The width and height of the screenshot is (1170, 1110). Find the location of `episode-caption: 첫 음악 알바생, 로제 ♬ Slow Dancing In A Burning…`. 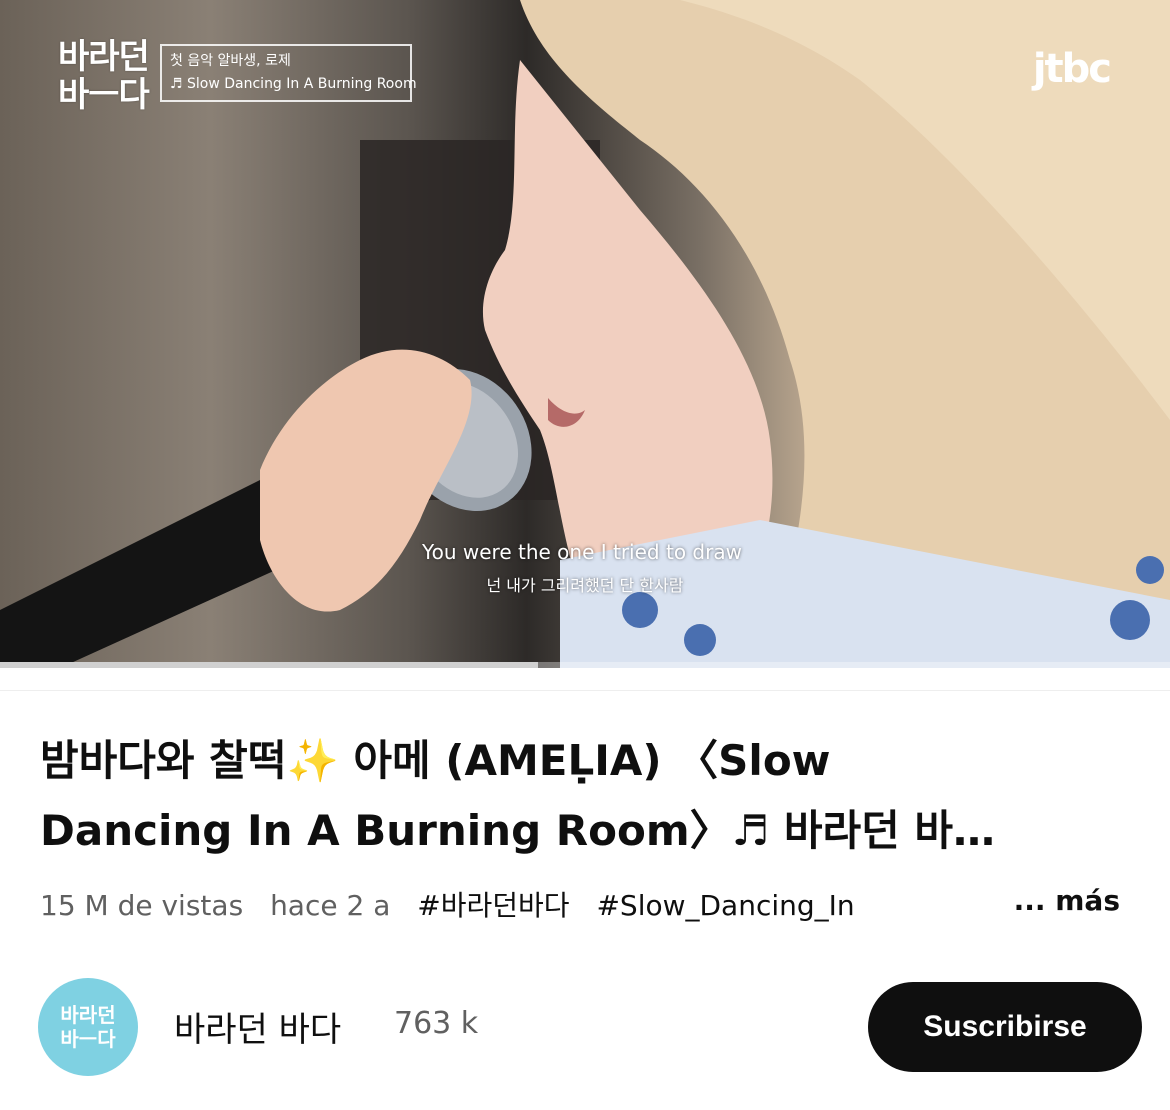

episode-caption: 첫 음악 알바생, 로제 ♬ Slow Dancing In A Burning… is located at coordinates (288, 73).